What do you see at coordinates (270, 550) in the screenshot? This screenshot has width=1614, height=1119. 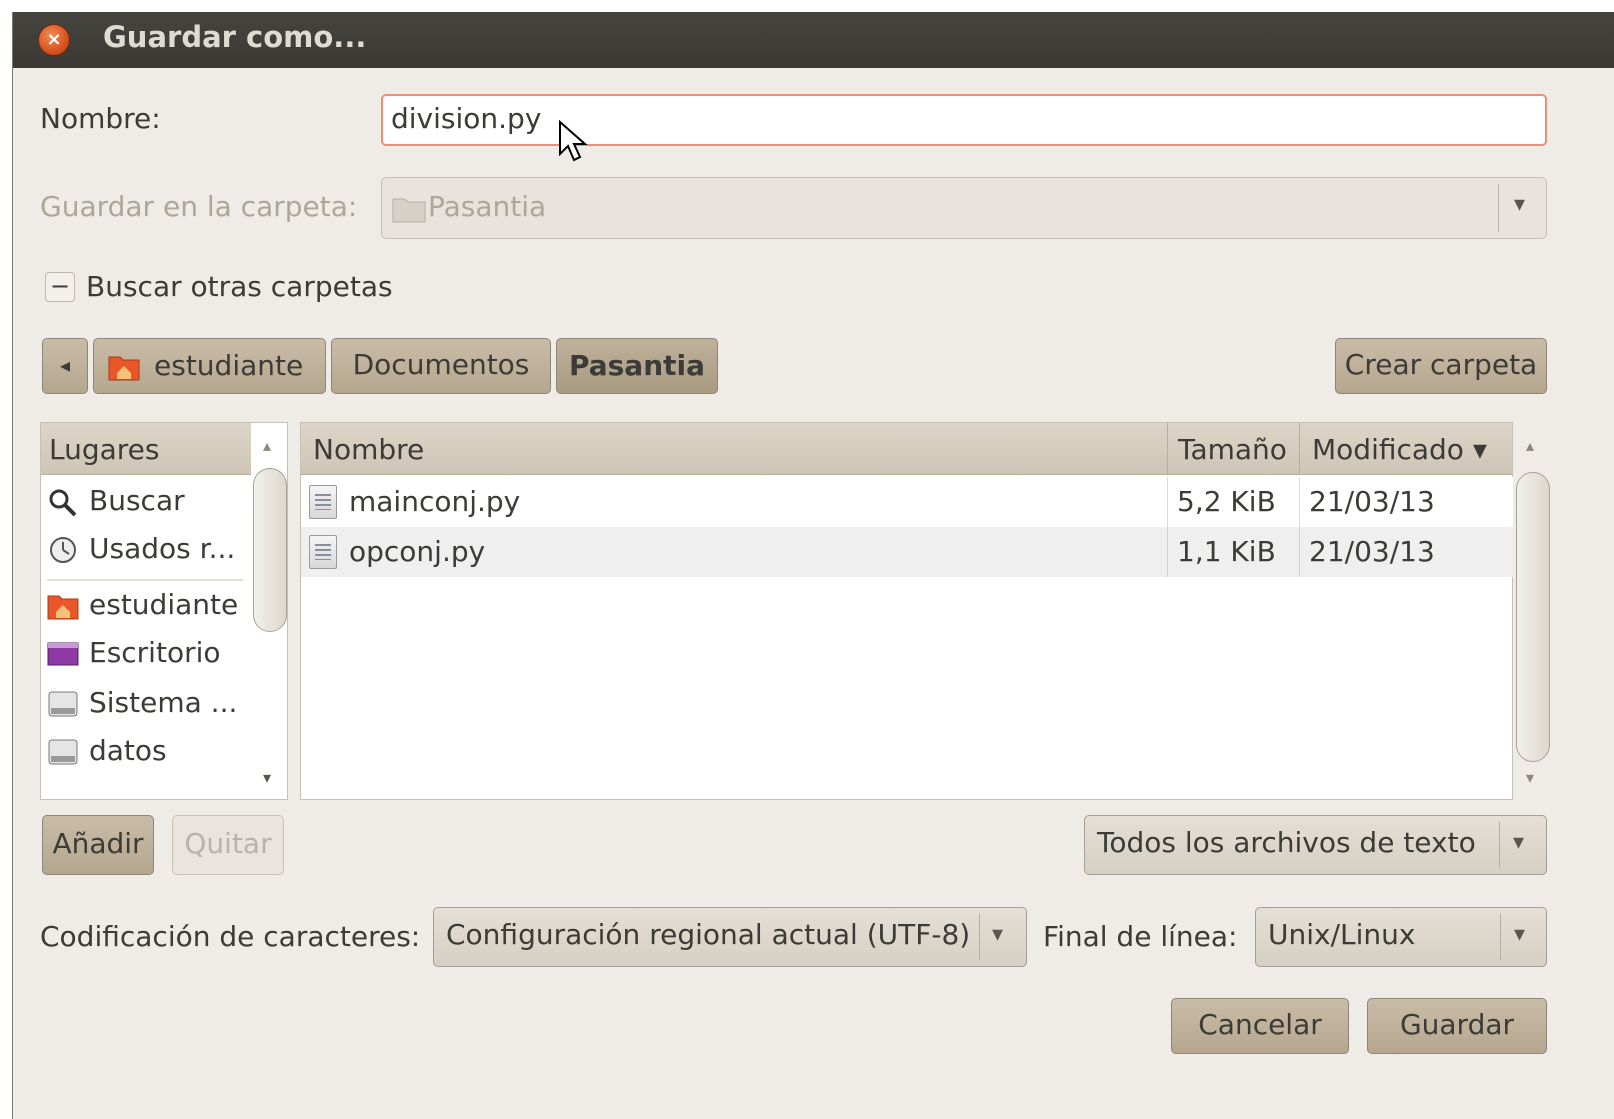 I see `places-scroll-thumb` at bounding box center [270, 550].